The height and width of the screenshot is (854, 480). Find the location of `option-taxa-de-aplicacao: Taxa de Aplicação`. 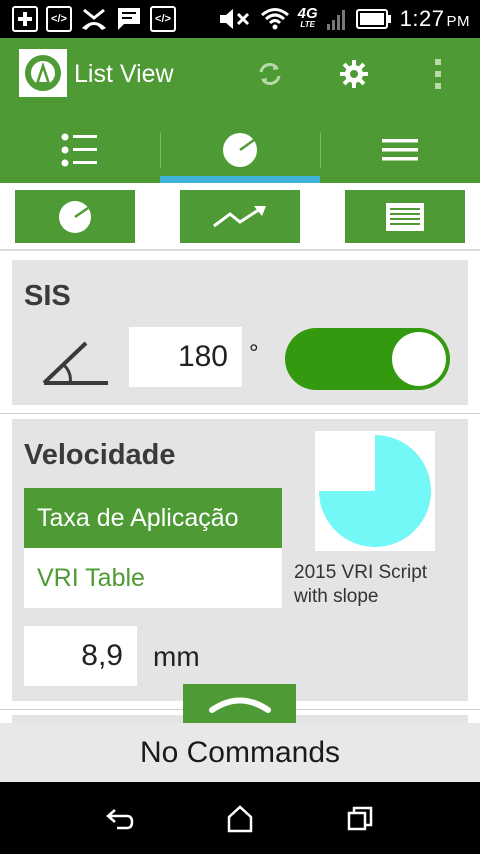

option-taxa-de-aplicacao: Taxa de Aplicação is located at coordinates (153, 518).